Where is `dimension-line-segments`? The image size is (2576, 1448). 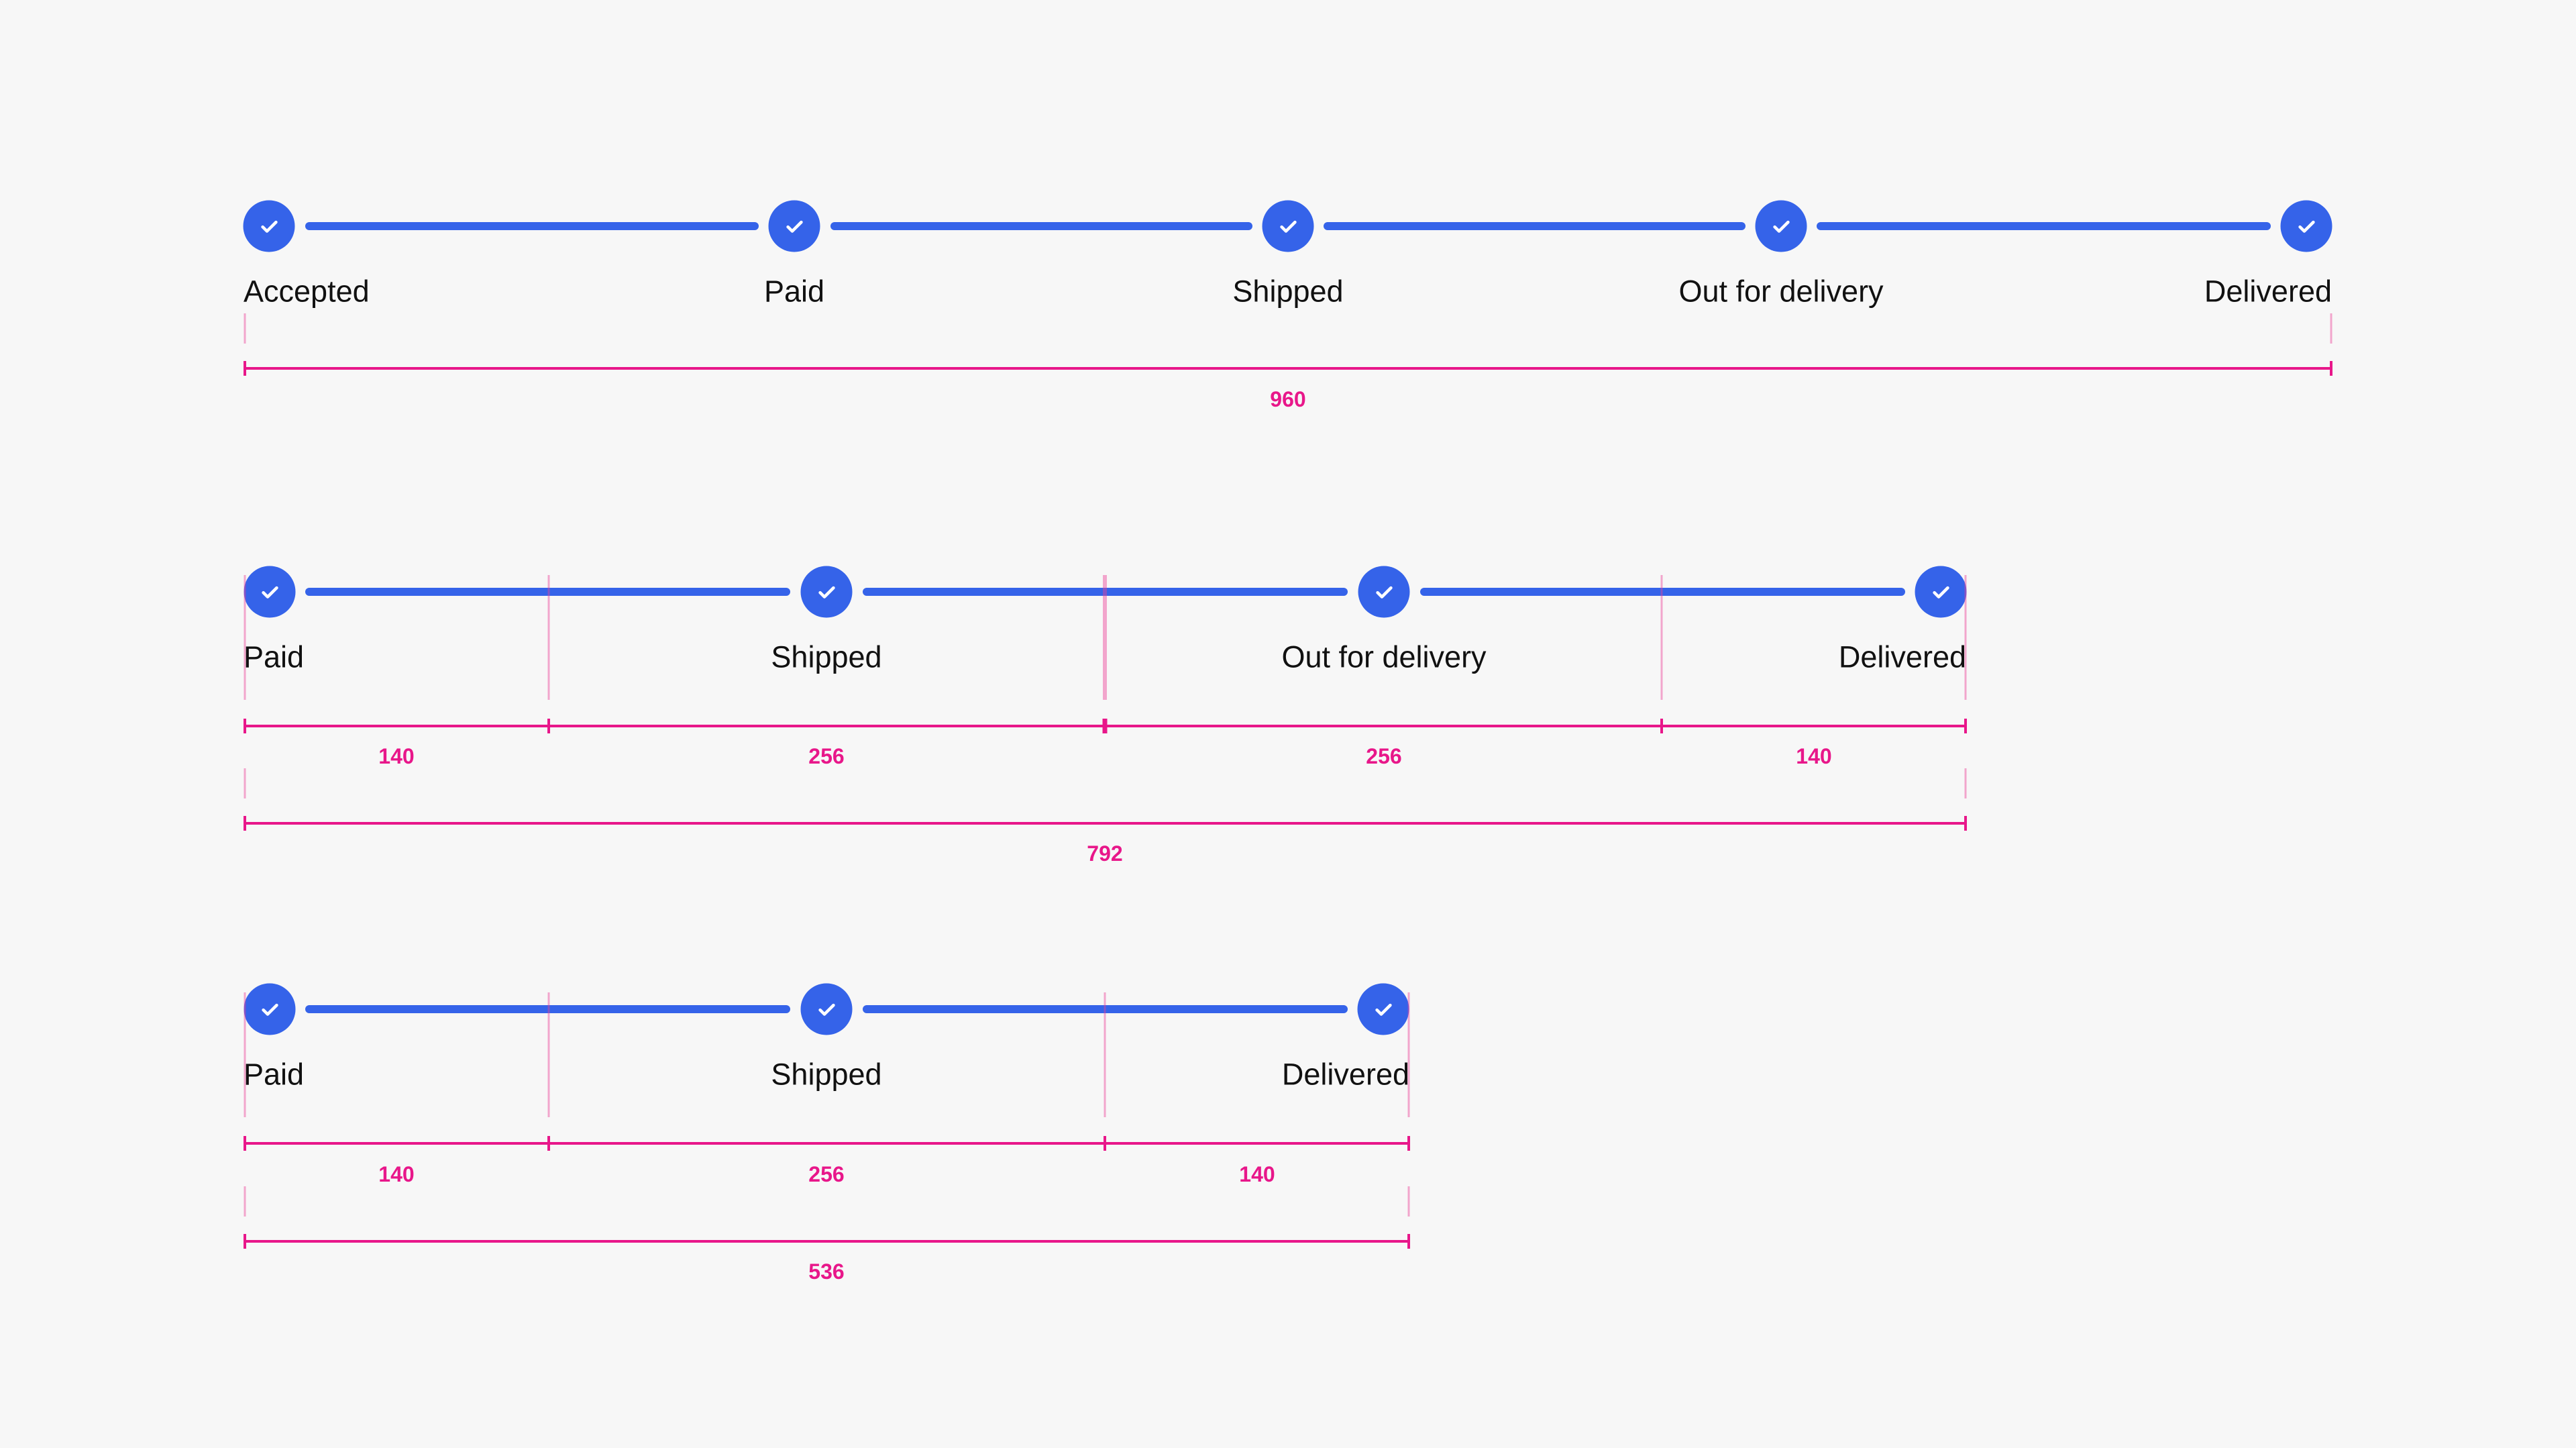 dimension-line-segments is located at coordinates (827, 1143).